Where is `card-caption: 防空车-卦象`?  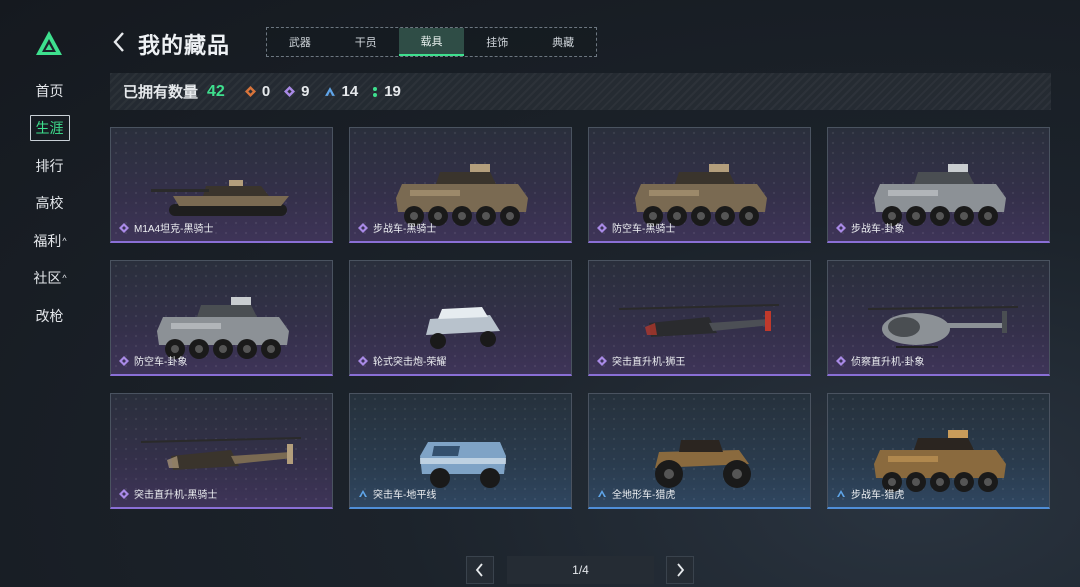 card-caption: 防空车-卦象 is located at coordinates (153, 360).